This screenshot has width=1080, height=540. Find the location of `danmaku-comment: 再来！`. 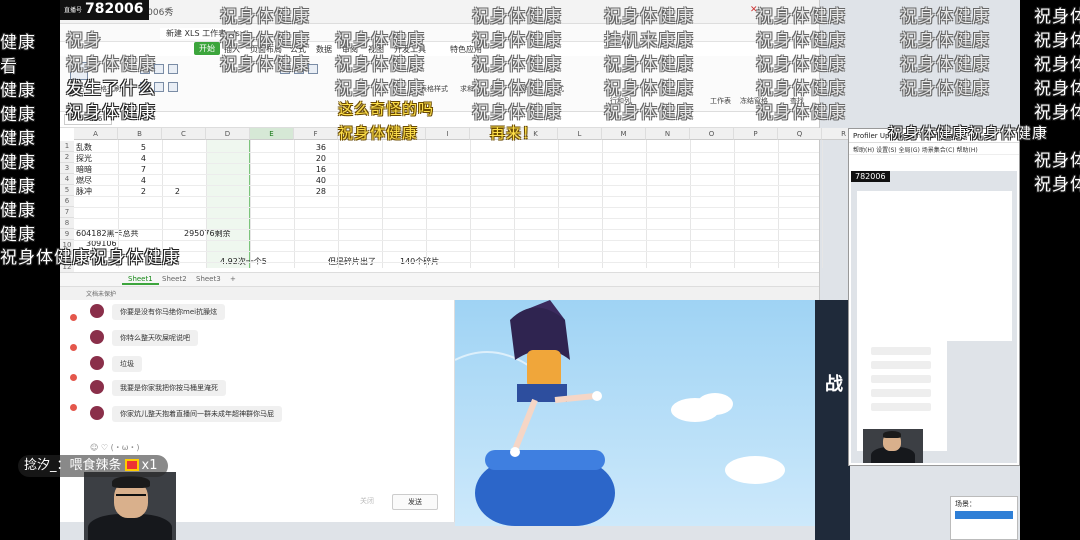

danmaku-comment: 再来！ is located at coordinates (514, 133).